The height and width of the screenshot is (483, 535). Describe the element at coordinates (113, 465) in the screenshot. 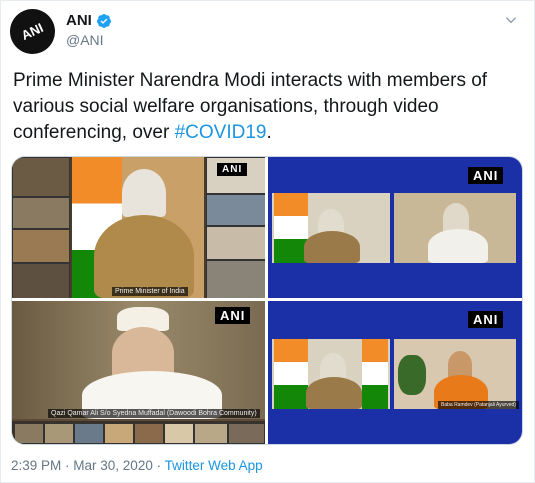

I see `tweet-date: Mar 30, 2020` at that location.